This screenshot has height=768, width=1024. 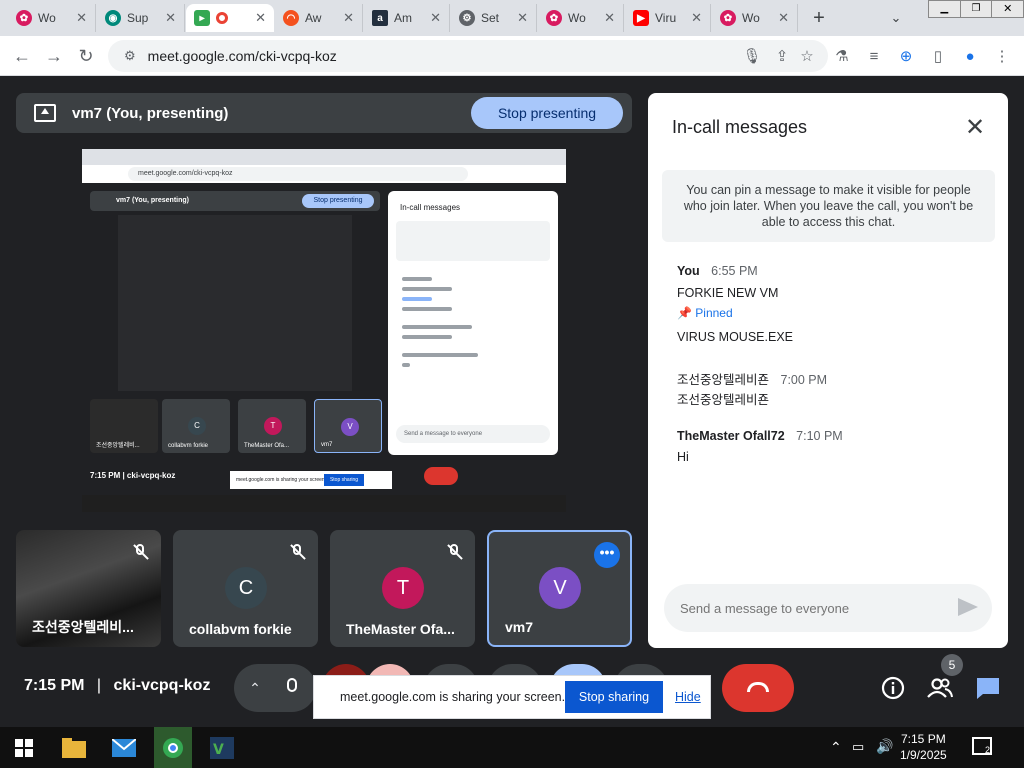 What do you see at coordinates (74, 748) in the screenshot?
I see `file-explorer-icon` at bounding box center [74, 748].